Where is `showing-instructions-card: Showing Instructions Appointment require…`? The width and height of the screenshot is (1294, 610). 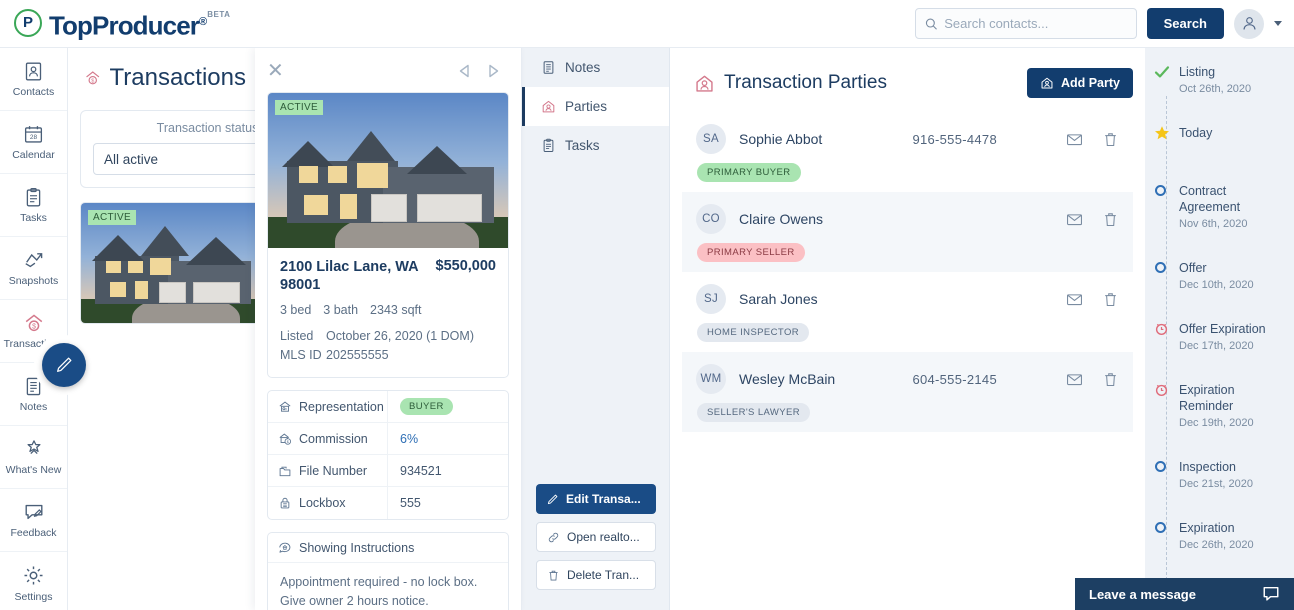 showing-instructions-card: Showing Instructions Appointment require… is located at coordinates (388, 571).